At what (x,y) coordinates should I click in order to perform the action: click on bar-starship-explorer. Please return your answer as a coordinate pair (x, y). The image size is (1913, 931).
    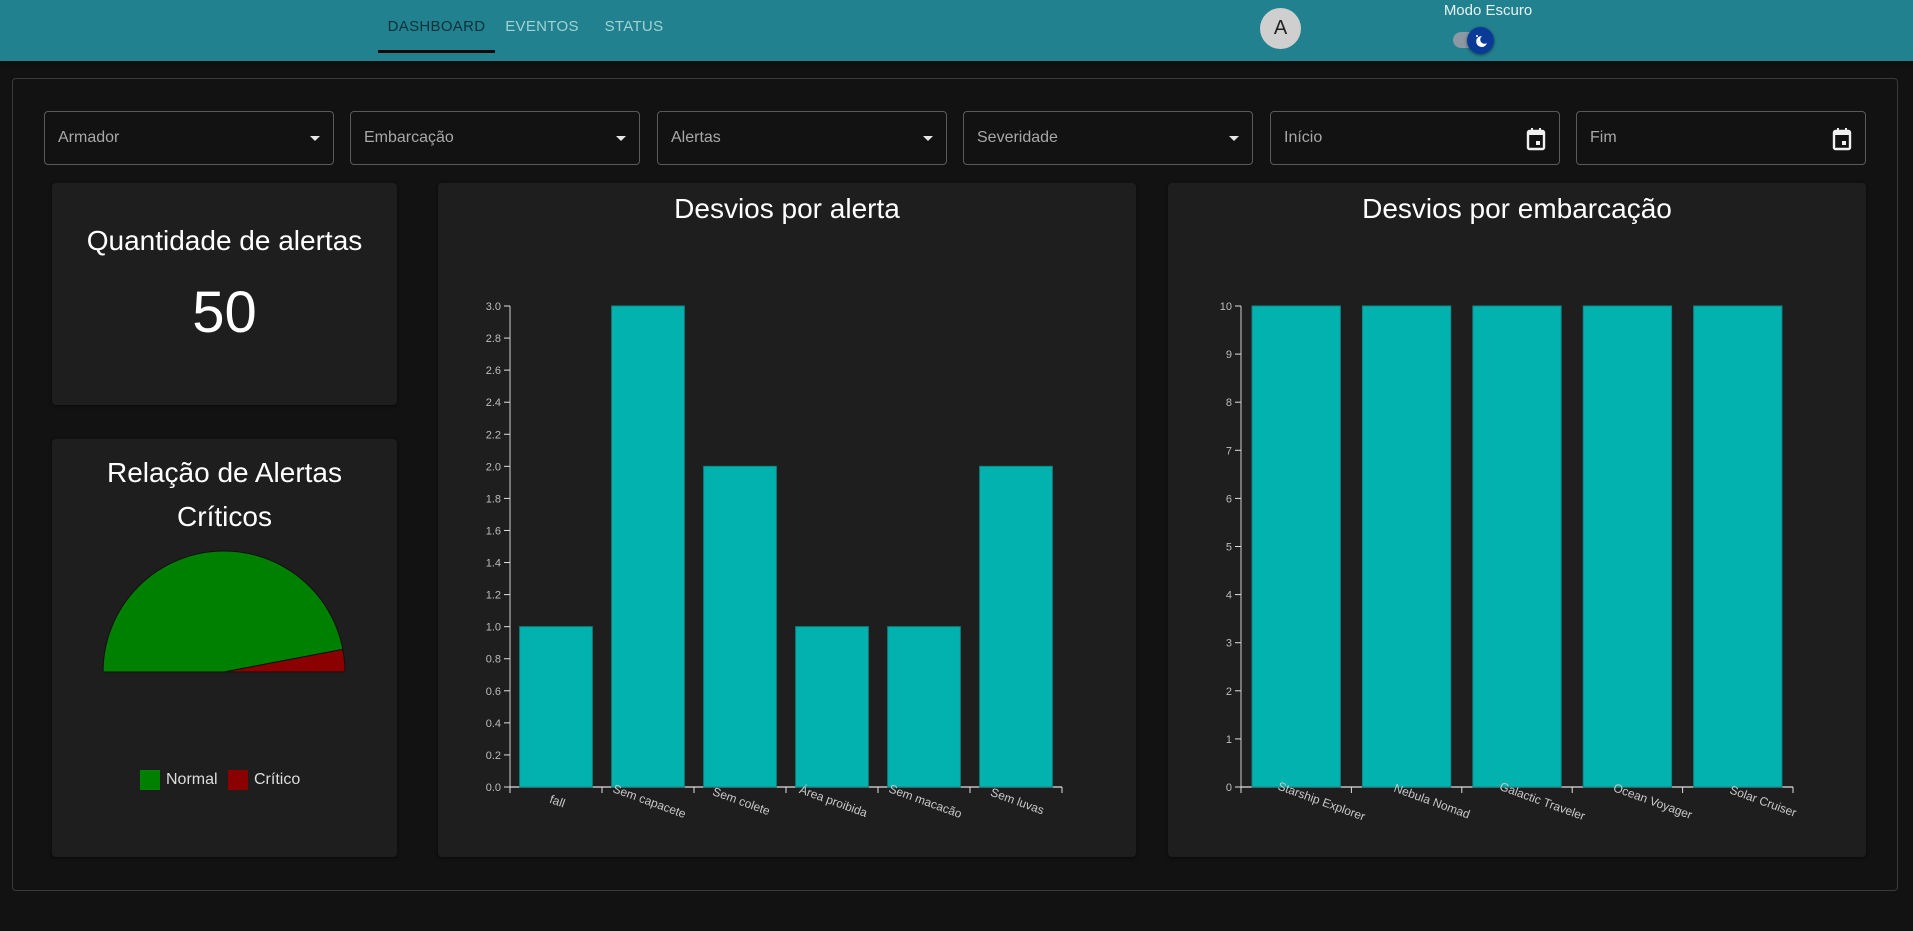
    Looking at the image, I should click on (1296, 546).